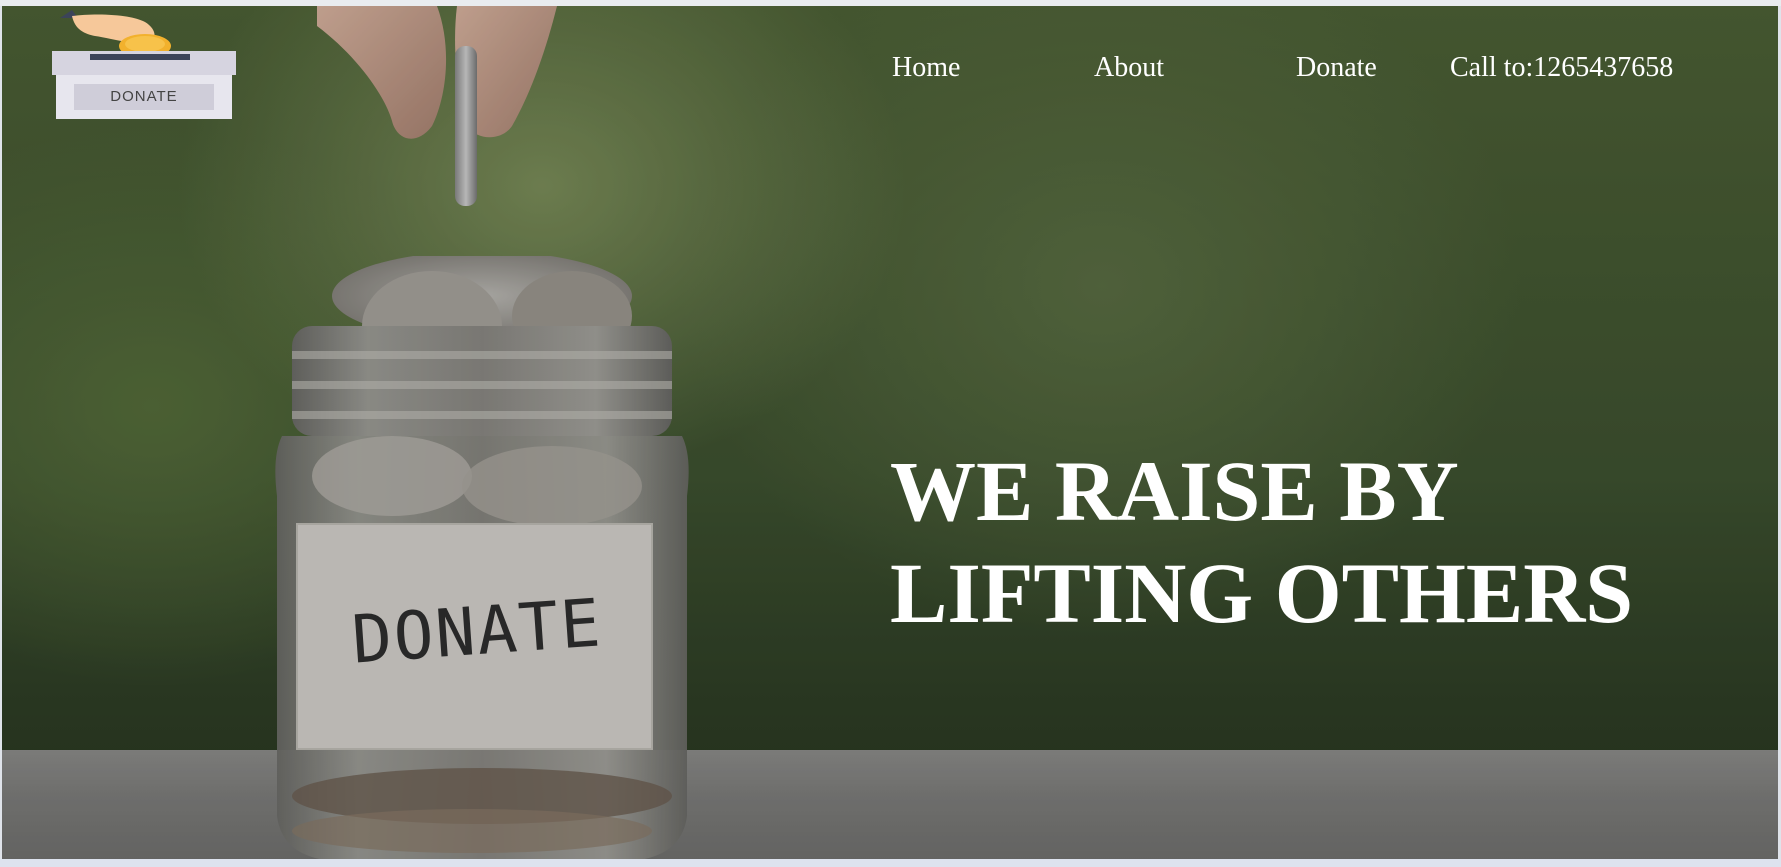 The width and height of the screenshot is (1781, 867). Describe the element at coordinates (1174, 491) in the screenshot. I see `headline-line-1: WE RAISE BY` at that location.